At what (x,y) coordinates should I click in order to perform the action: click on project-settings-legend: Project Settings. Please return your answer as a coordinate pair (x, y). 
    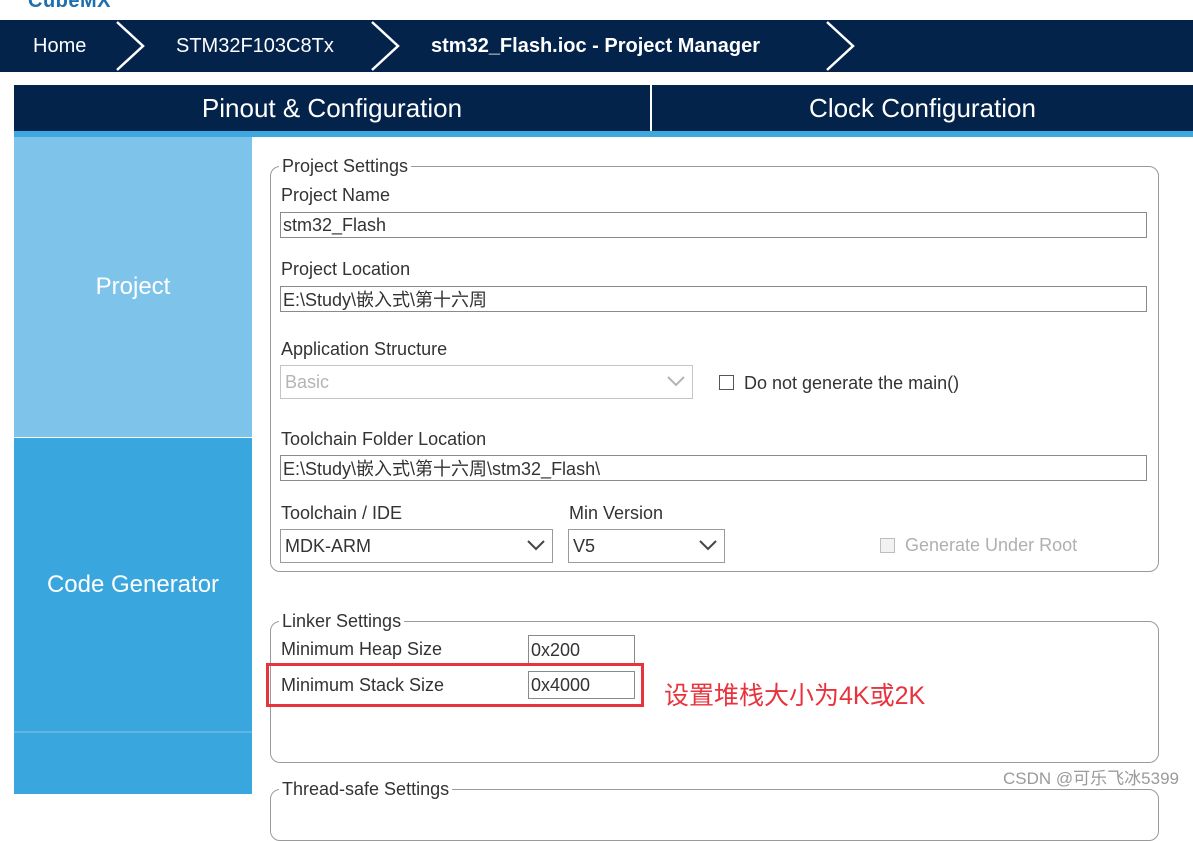
    Looking at the image, I should click on (345, 166).